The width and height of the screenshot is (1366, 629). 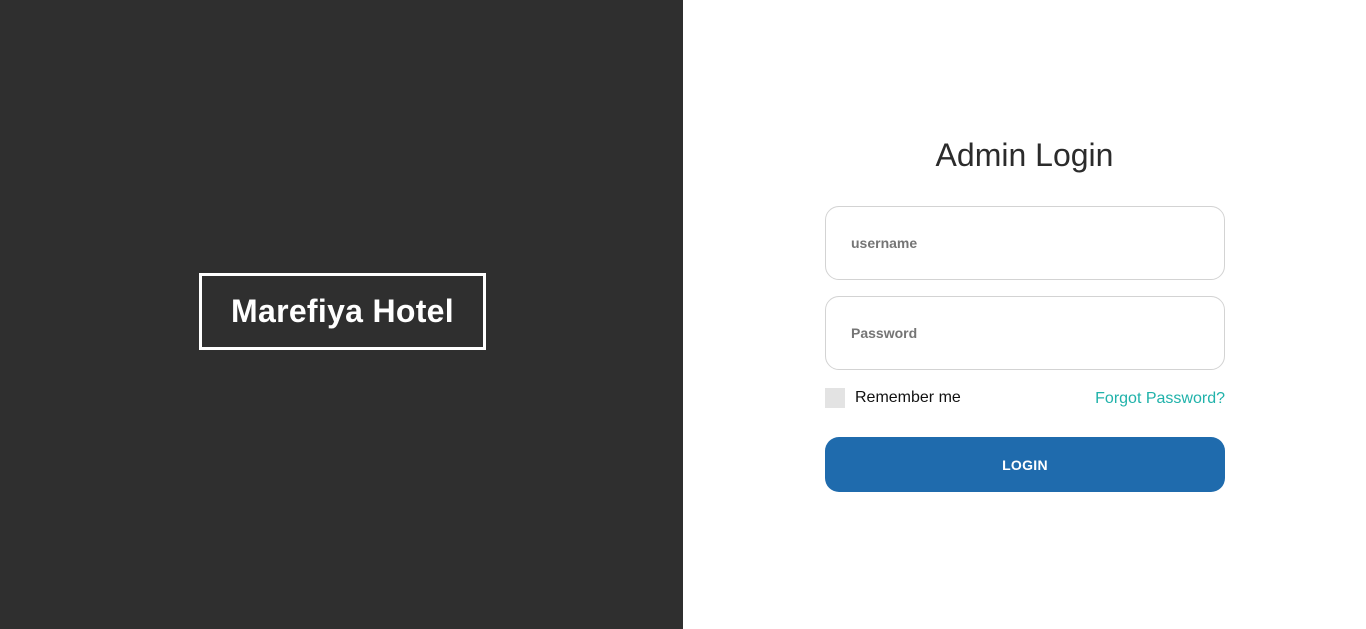 I want to click on brand-name: Marefiya Hotel, so click(x=342, y=311).